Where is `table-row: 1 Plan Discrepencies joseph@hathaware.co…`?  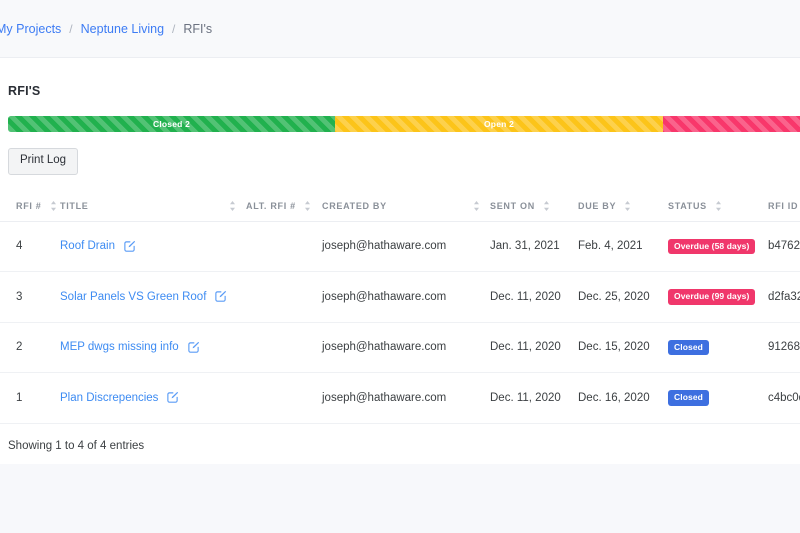
table-row: 1 Plan Discrepencies joseph@hathaware.co… is located at coordinates (400, 398).